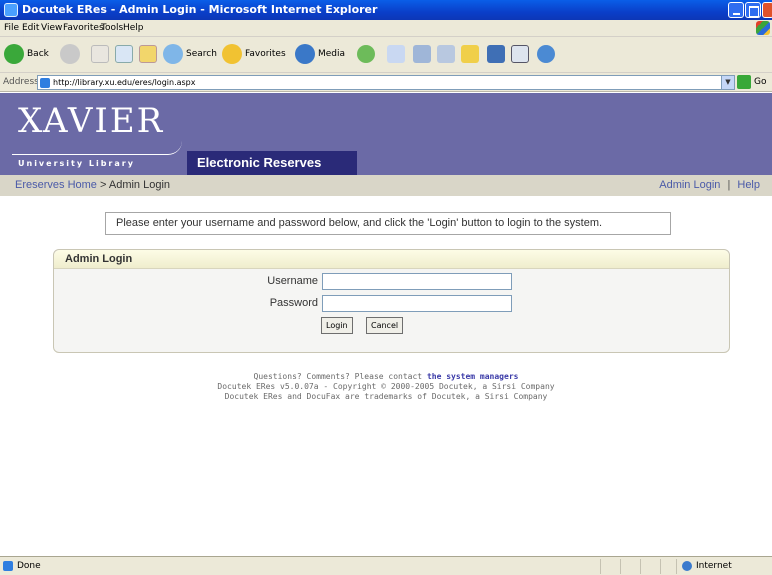 The height and width of the screenshot is (575, 772). Describe the element at coordinates (386, 55) in the screenshot. I see `browser-toolbar: Back Search Favorites Media` at that location.